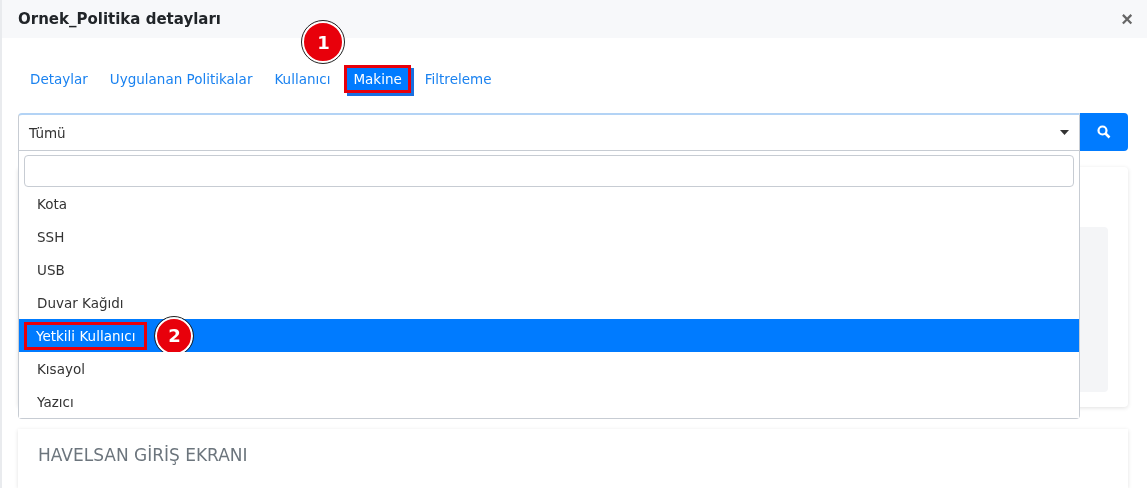 The image size is (1147, 488). Describe the element at coordinates (549, 335) in the screenshot. I see `dropdown-option: Yetkili Kullanıcı 2` at that location.